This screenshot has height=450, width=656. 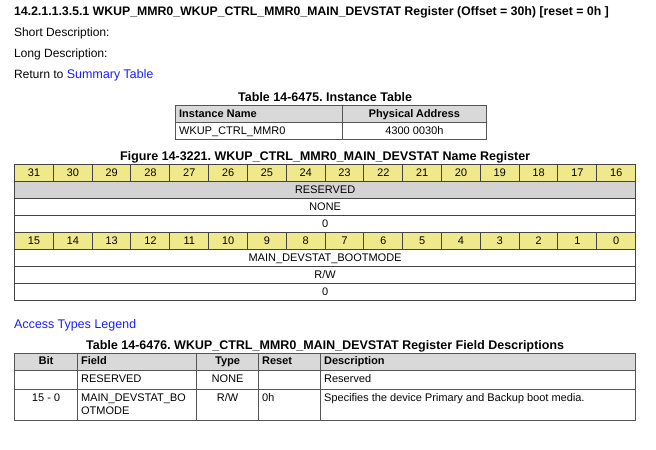 What do you see at coordinates (289, 405) in the screenshot?
I see `table-cell: 0h` at bounding box center [289, 405].